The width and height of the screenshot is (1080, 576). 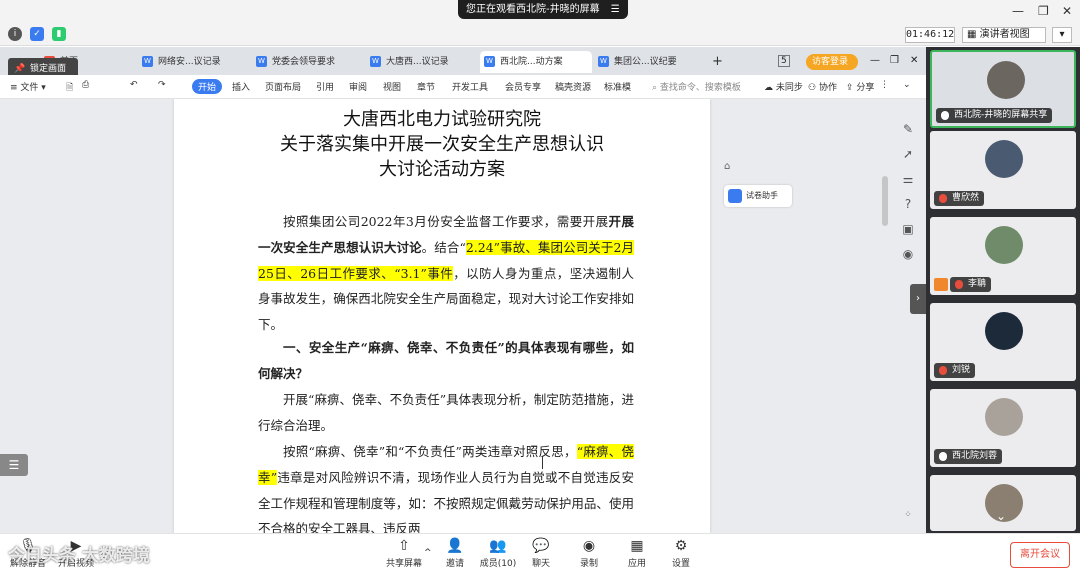 What do you see at coordinates (1003, 256) in the screenshot?
I see `participant-tile: 李聃` at bounding box center [1003, 256].